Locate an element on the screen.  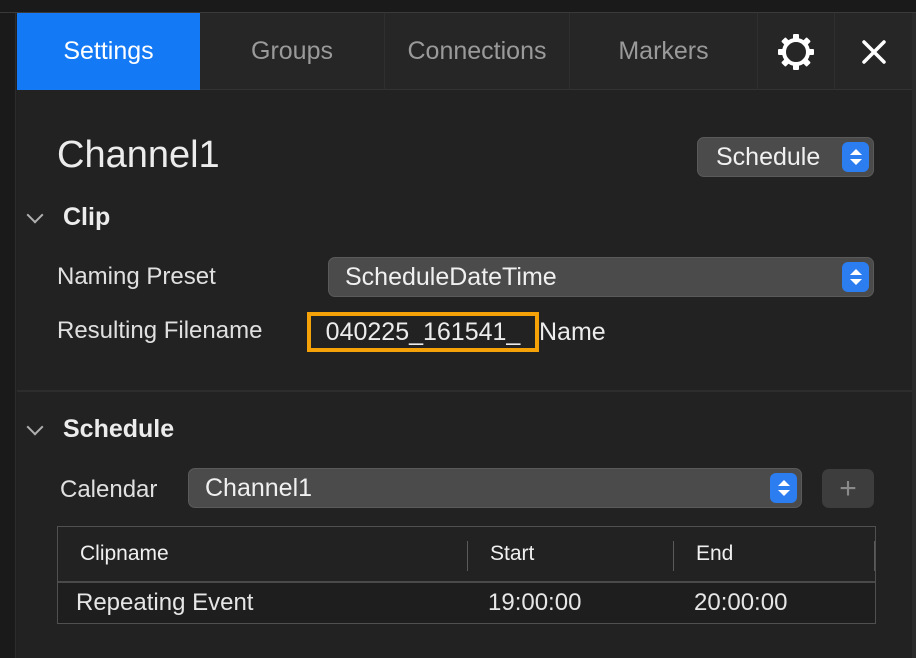
tab-settings: Settings is located at coordinates (108, 51).